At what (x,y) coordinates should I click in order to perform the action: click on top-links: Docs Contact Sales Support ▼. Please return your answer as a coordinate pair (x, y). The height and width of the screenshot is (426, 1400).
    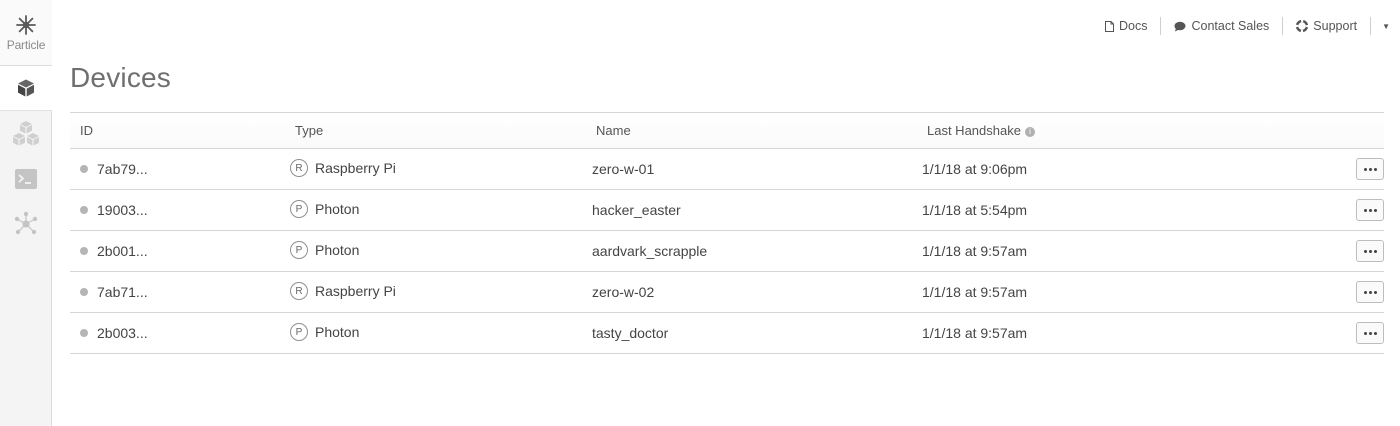
    Looking at the image, I should click on (1246, 26).